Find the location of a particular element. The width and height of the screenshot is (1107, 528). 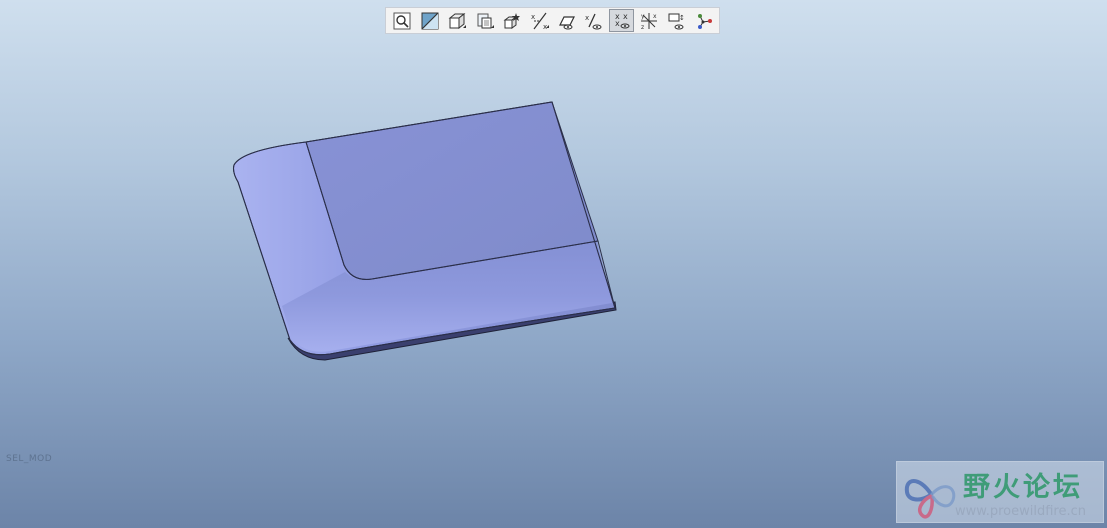

watermark-url: www.proewildfire.cn is located at coordinates (1020, 511).